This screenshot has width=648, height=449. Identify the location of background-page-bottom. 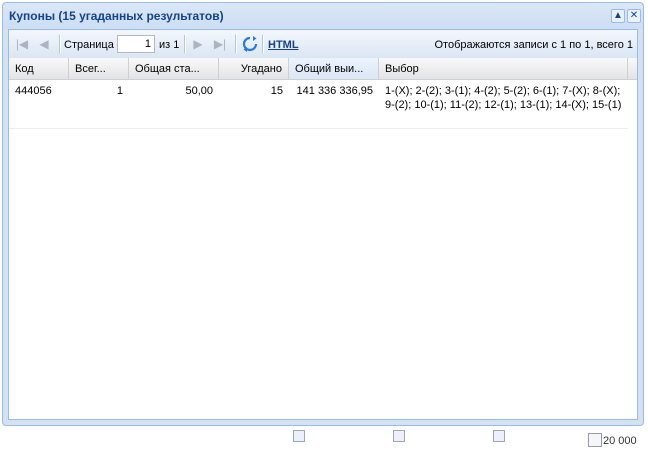
(324, 437).